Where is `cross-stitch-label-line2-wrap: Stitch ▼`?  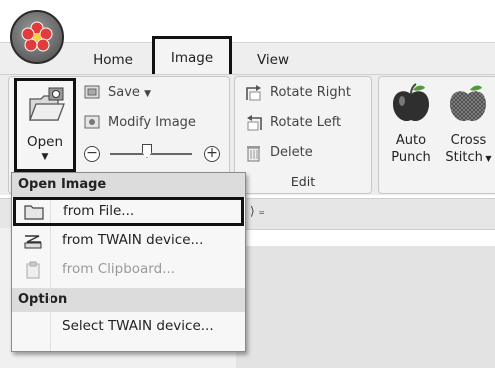 cross-stitch-label-line2-wrap: Stitch ▼ is located at coordinates (468, 158).